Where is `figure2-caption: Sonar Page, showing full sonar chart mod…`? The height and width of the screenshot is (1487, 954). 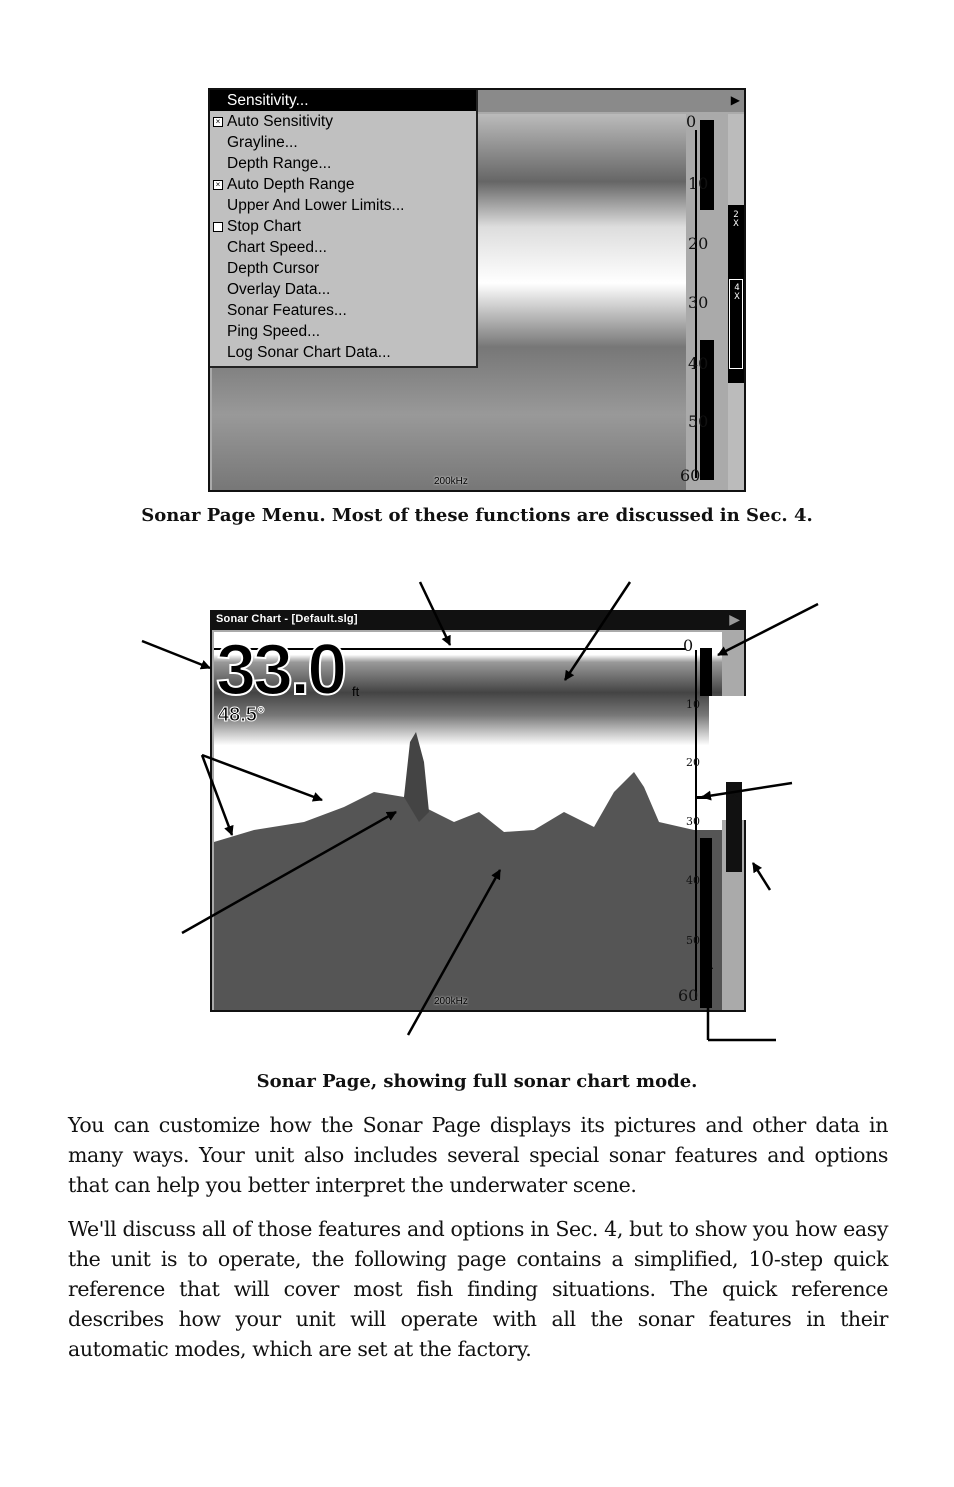 figure2-caption: Sonar Page, showing full sonar chart mod… is located at coordinates (477, 1081).